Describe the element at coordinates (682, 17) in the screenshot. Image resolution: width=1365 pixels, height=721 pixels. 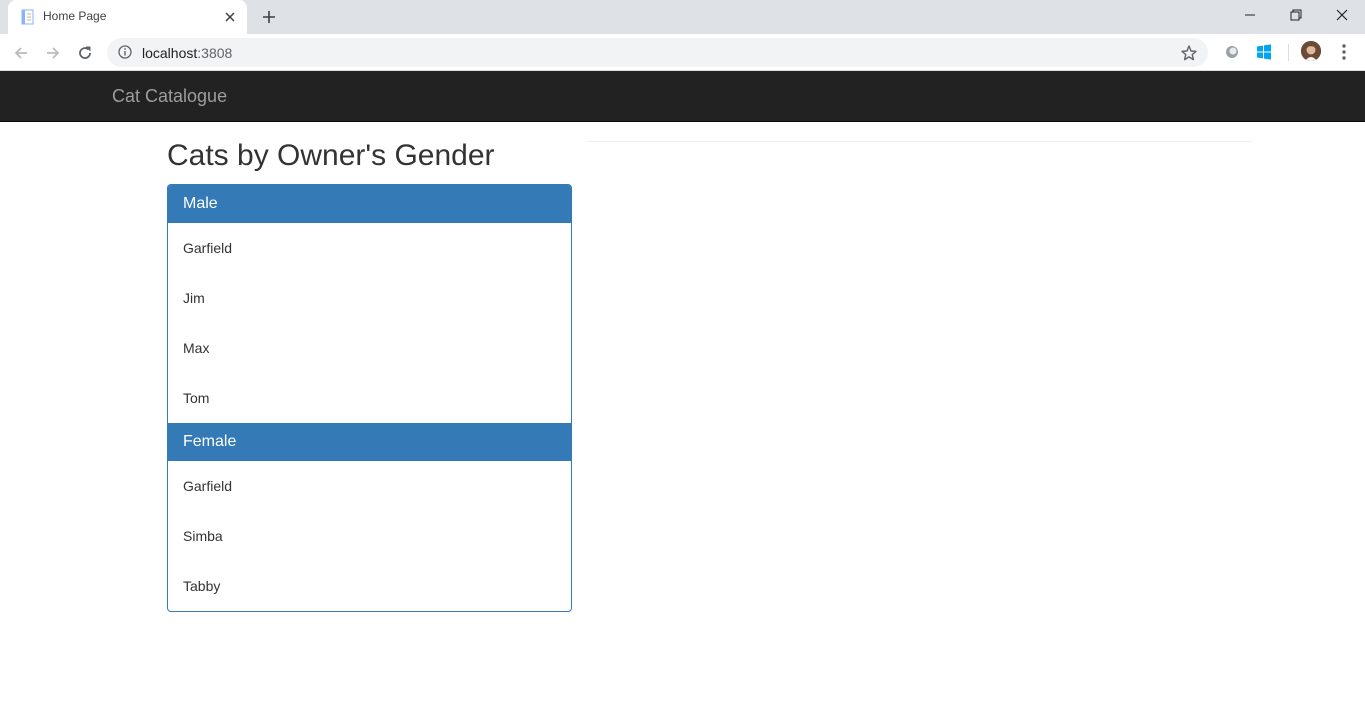
I see `browser-tabstrip: Home Page` at that location.